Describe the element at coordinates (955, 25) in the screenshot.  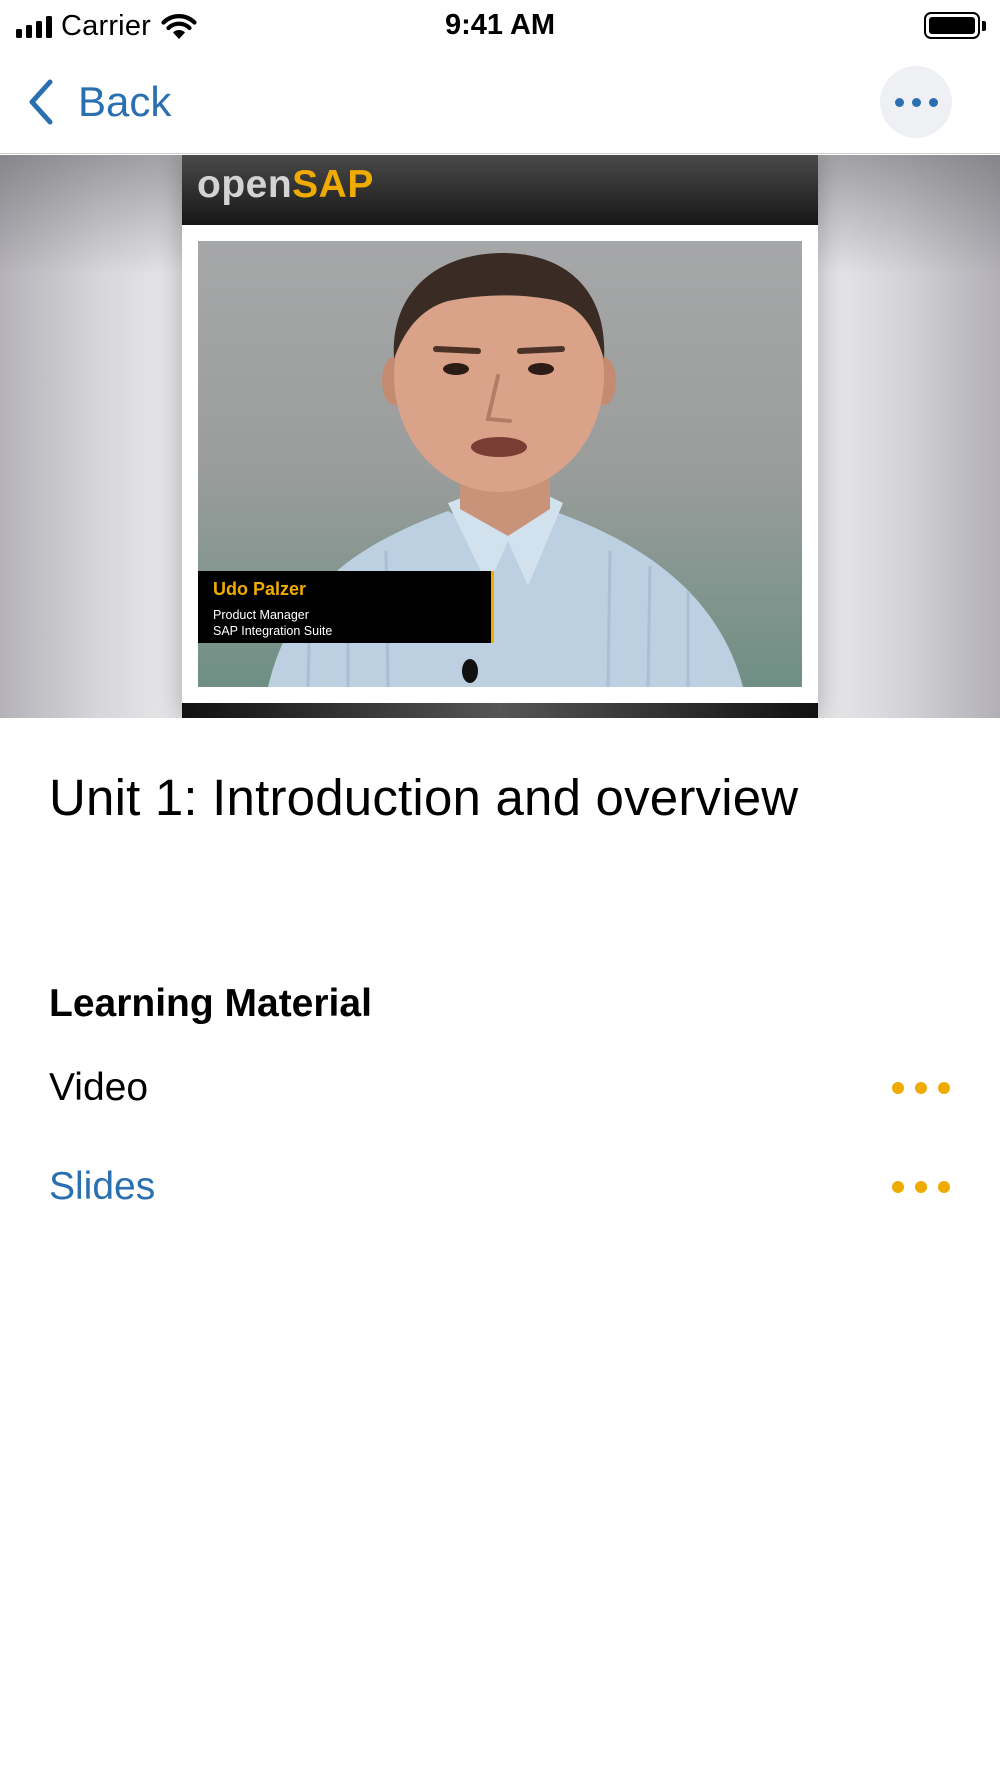
I see `battery-icon` at that location.